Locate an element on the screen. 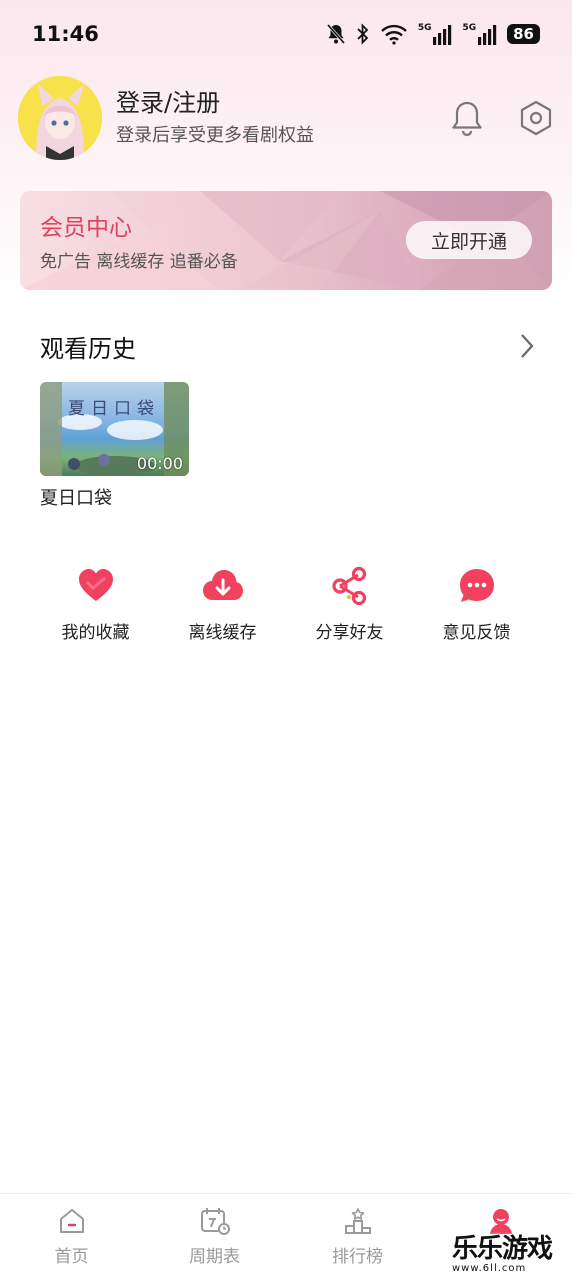 Image resolution: width=572 pixels, height=1279 pixels. watermark: 乐乐游戏 www.6ll.com is located at coordinates (511, 1253).